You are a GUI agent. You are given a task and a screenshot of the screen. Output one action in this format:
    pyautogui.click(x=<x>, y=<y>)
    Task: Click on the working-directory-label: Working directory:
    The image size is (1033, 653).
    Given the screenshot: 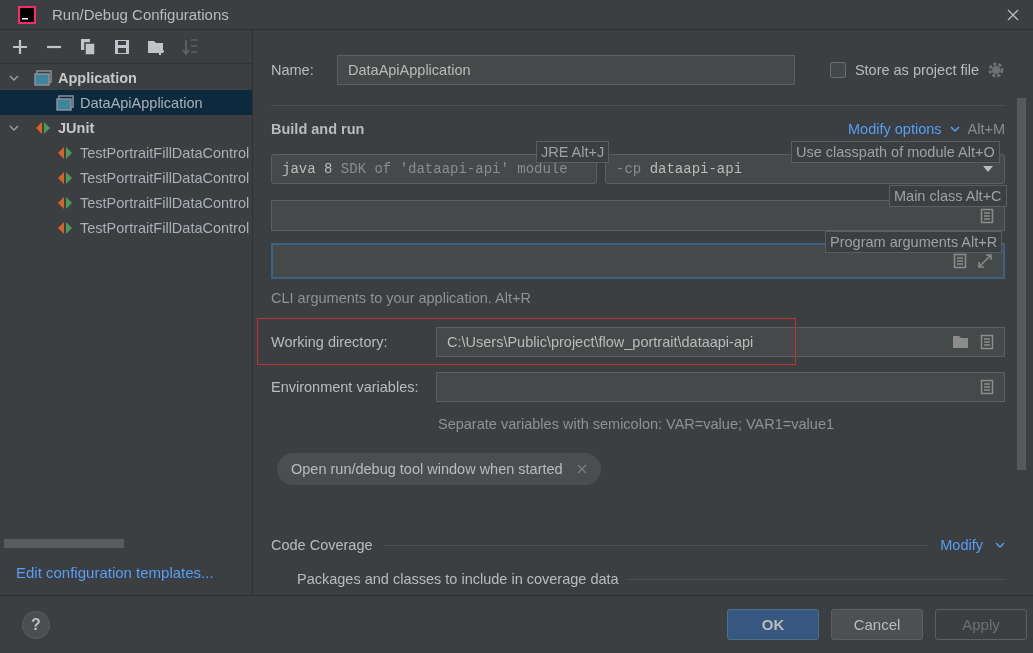 What is the action you would take?
    pyautogui.click(x=330, y=342)
    